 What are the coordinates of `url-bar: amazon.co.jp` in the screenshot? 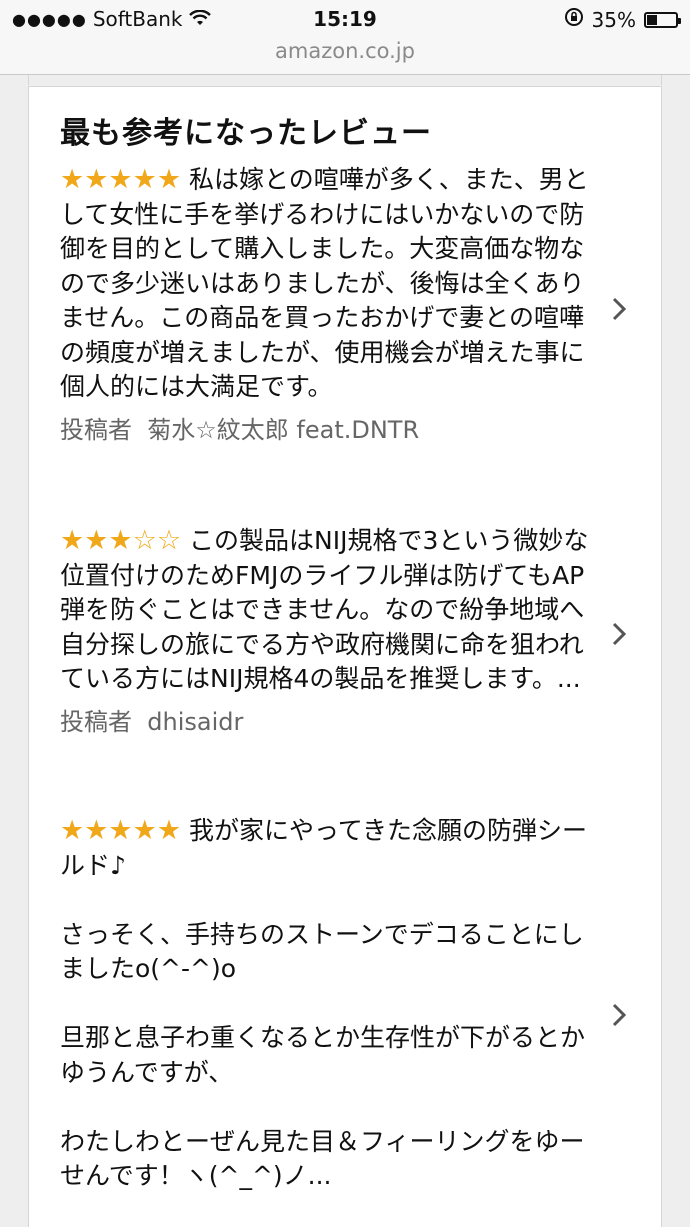 It's located at (345, 56).